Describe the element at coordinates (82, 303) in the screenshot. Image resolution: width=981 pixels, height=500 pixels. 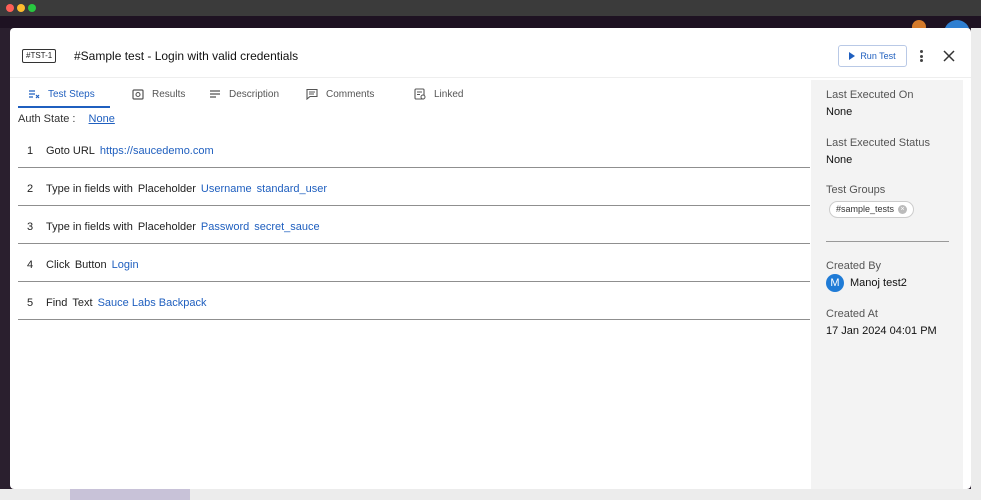
I see `step-locator-type: Text` at that location.